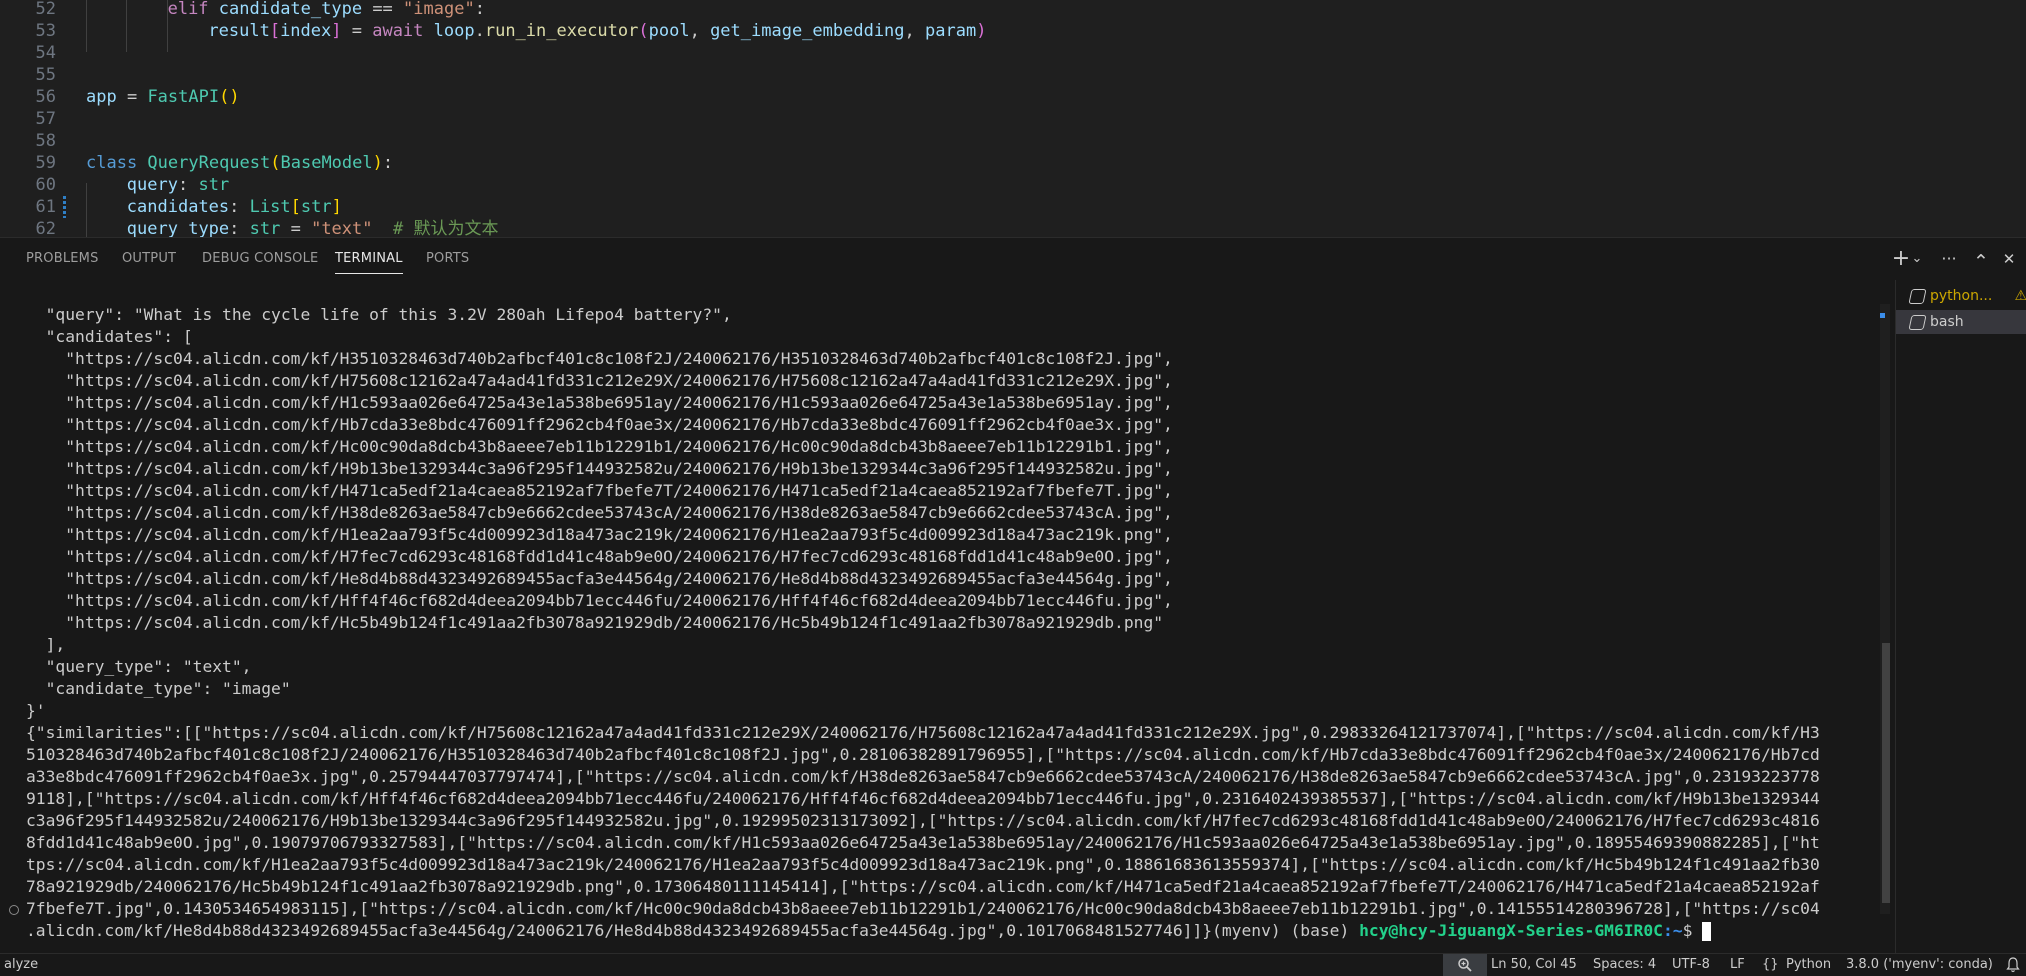 This screenshot has width=2026, height=976. Describe the element at coordinates (1960, 617) in the screenshot. I see `terminal-list: python... ⚠ bash` at that location.